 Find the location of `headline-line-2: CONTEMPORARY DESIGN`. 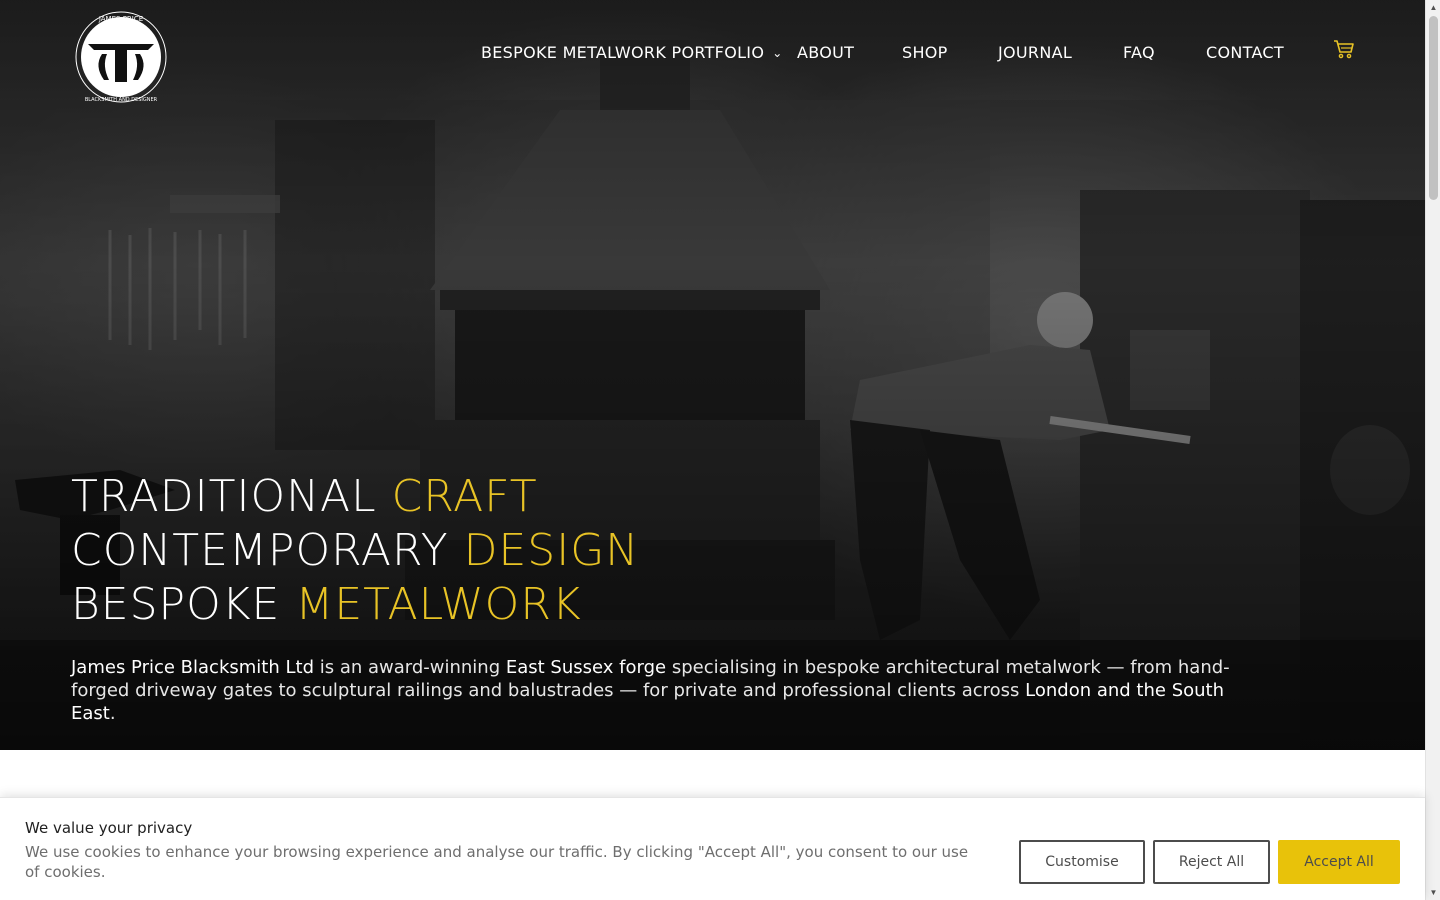

headline-line-2: CONTEMPORARY DESIGN is located at coordinates (355, 551).